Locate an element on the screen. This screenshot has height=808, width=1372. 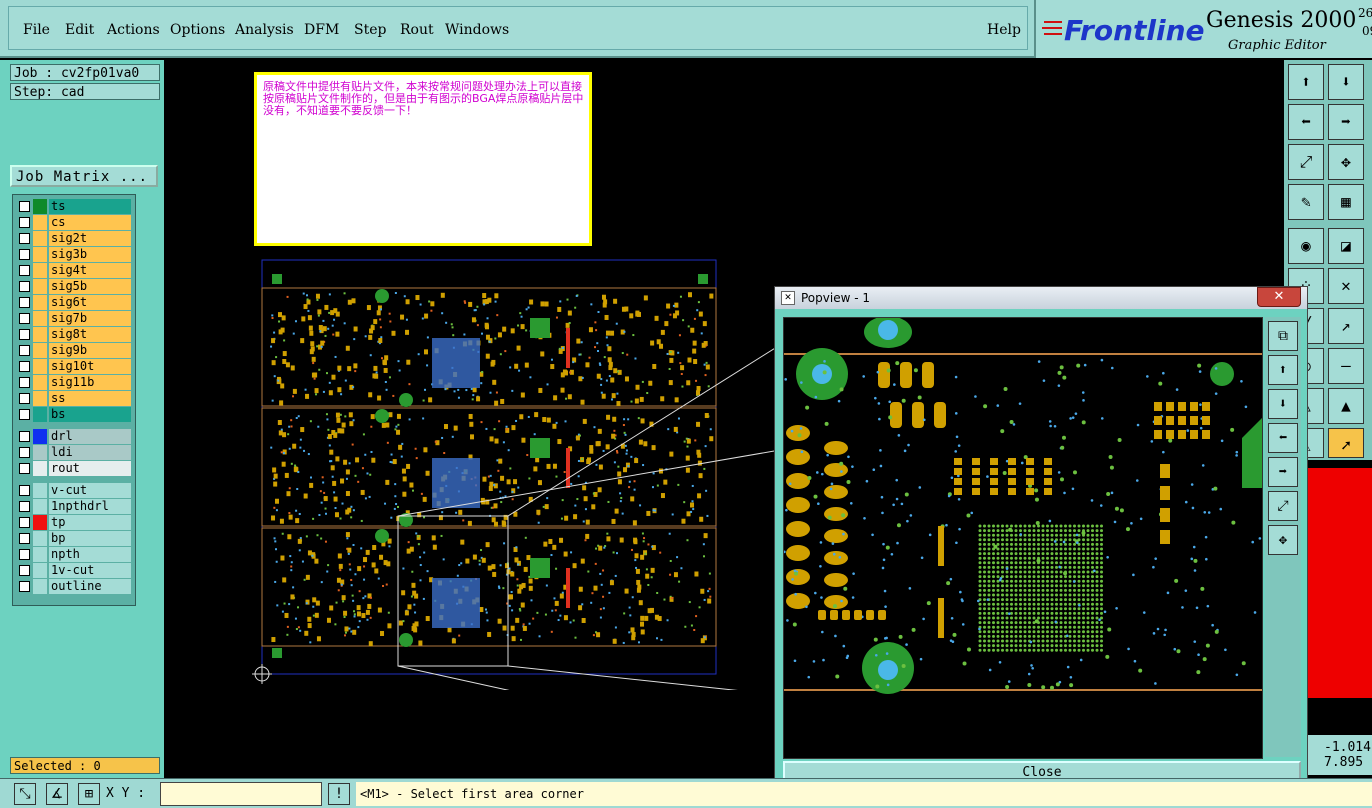
layer-row-bp: bp is located at coordinates (74, 538).